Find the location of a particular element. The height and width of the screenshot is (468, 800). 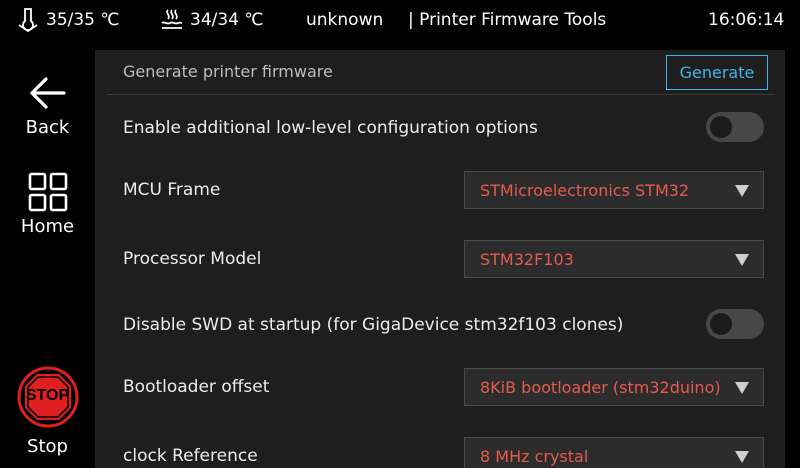

select-value: 8KiB bootloader (stm32duino) is located at coordinates (600, 387).